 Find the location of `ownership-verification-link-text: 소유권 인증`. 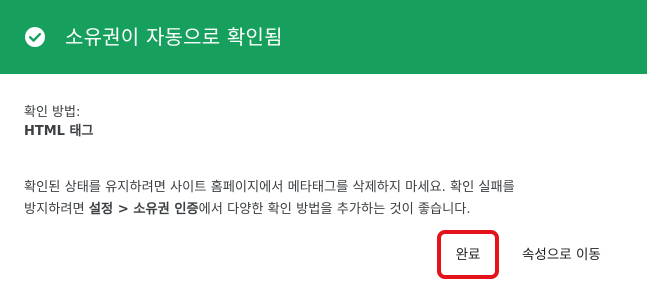

ownership-verification-link-text: 소유권 인증 is located at coordinates (166, 209).